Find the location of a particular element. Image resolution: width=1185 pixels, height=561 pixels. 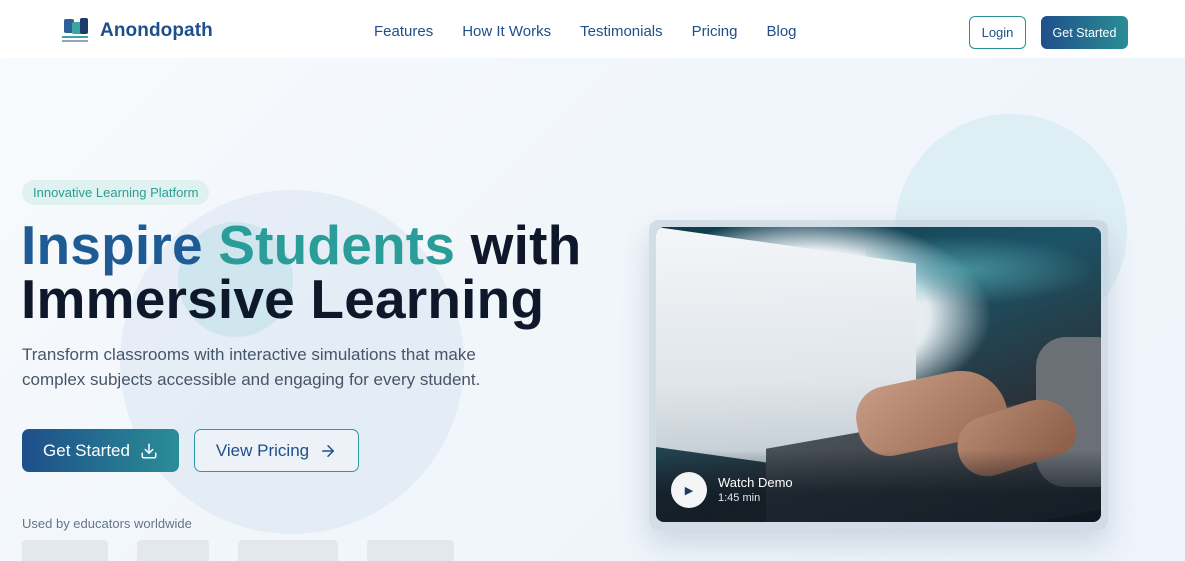

brand-logo-icon is located at coordinates (75, 31).